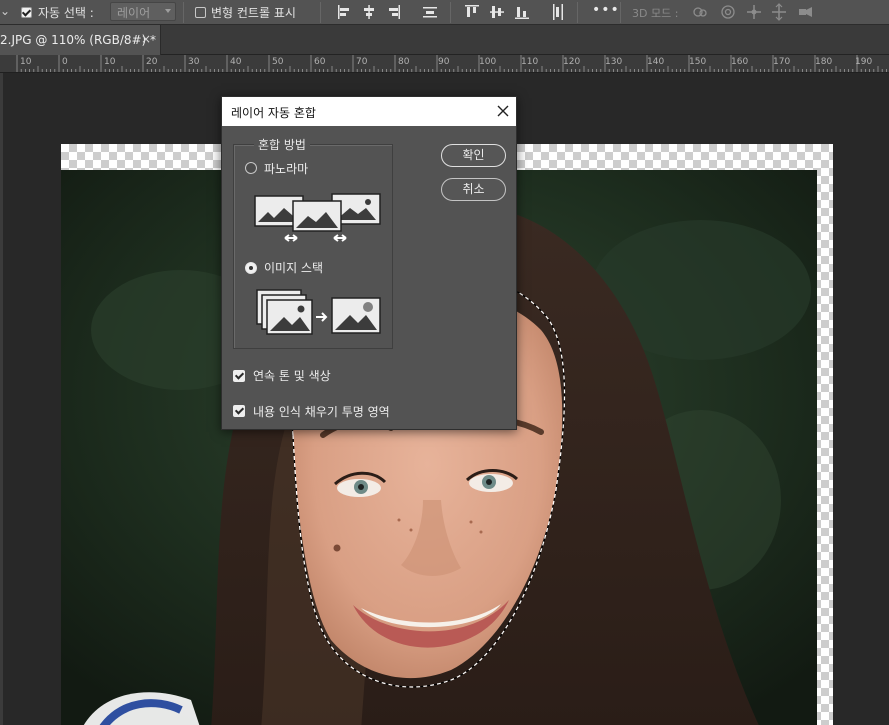  I want to click on auto-select-label: 자동 선택 :, so click(66, 13).